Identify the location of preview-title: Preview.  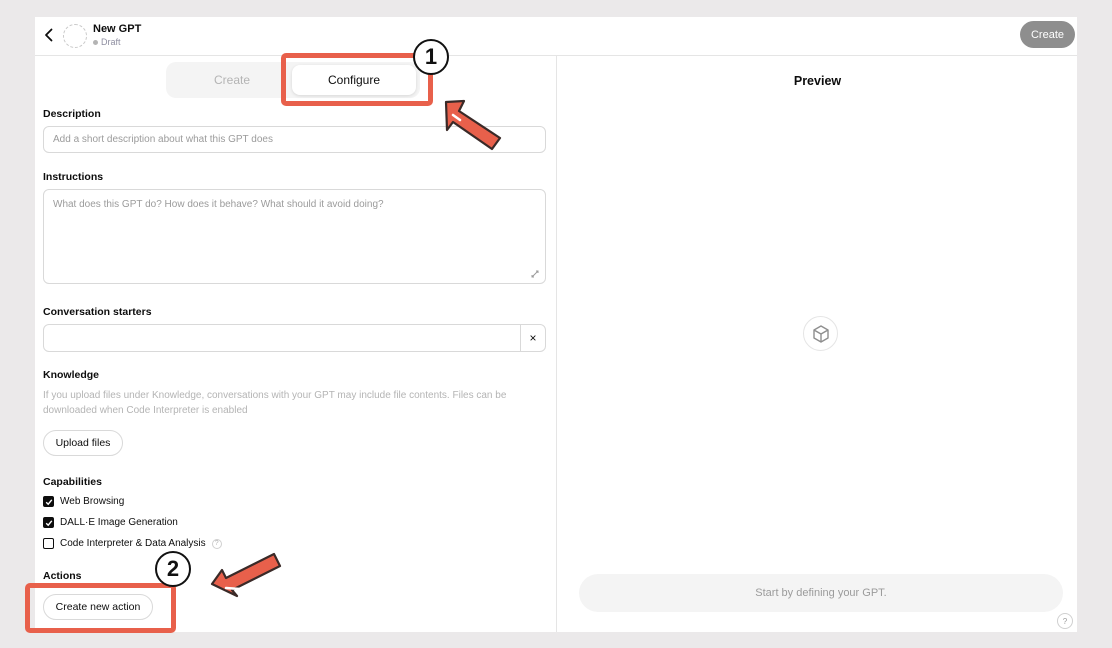
(817, 81).